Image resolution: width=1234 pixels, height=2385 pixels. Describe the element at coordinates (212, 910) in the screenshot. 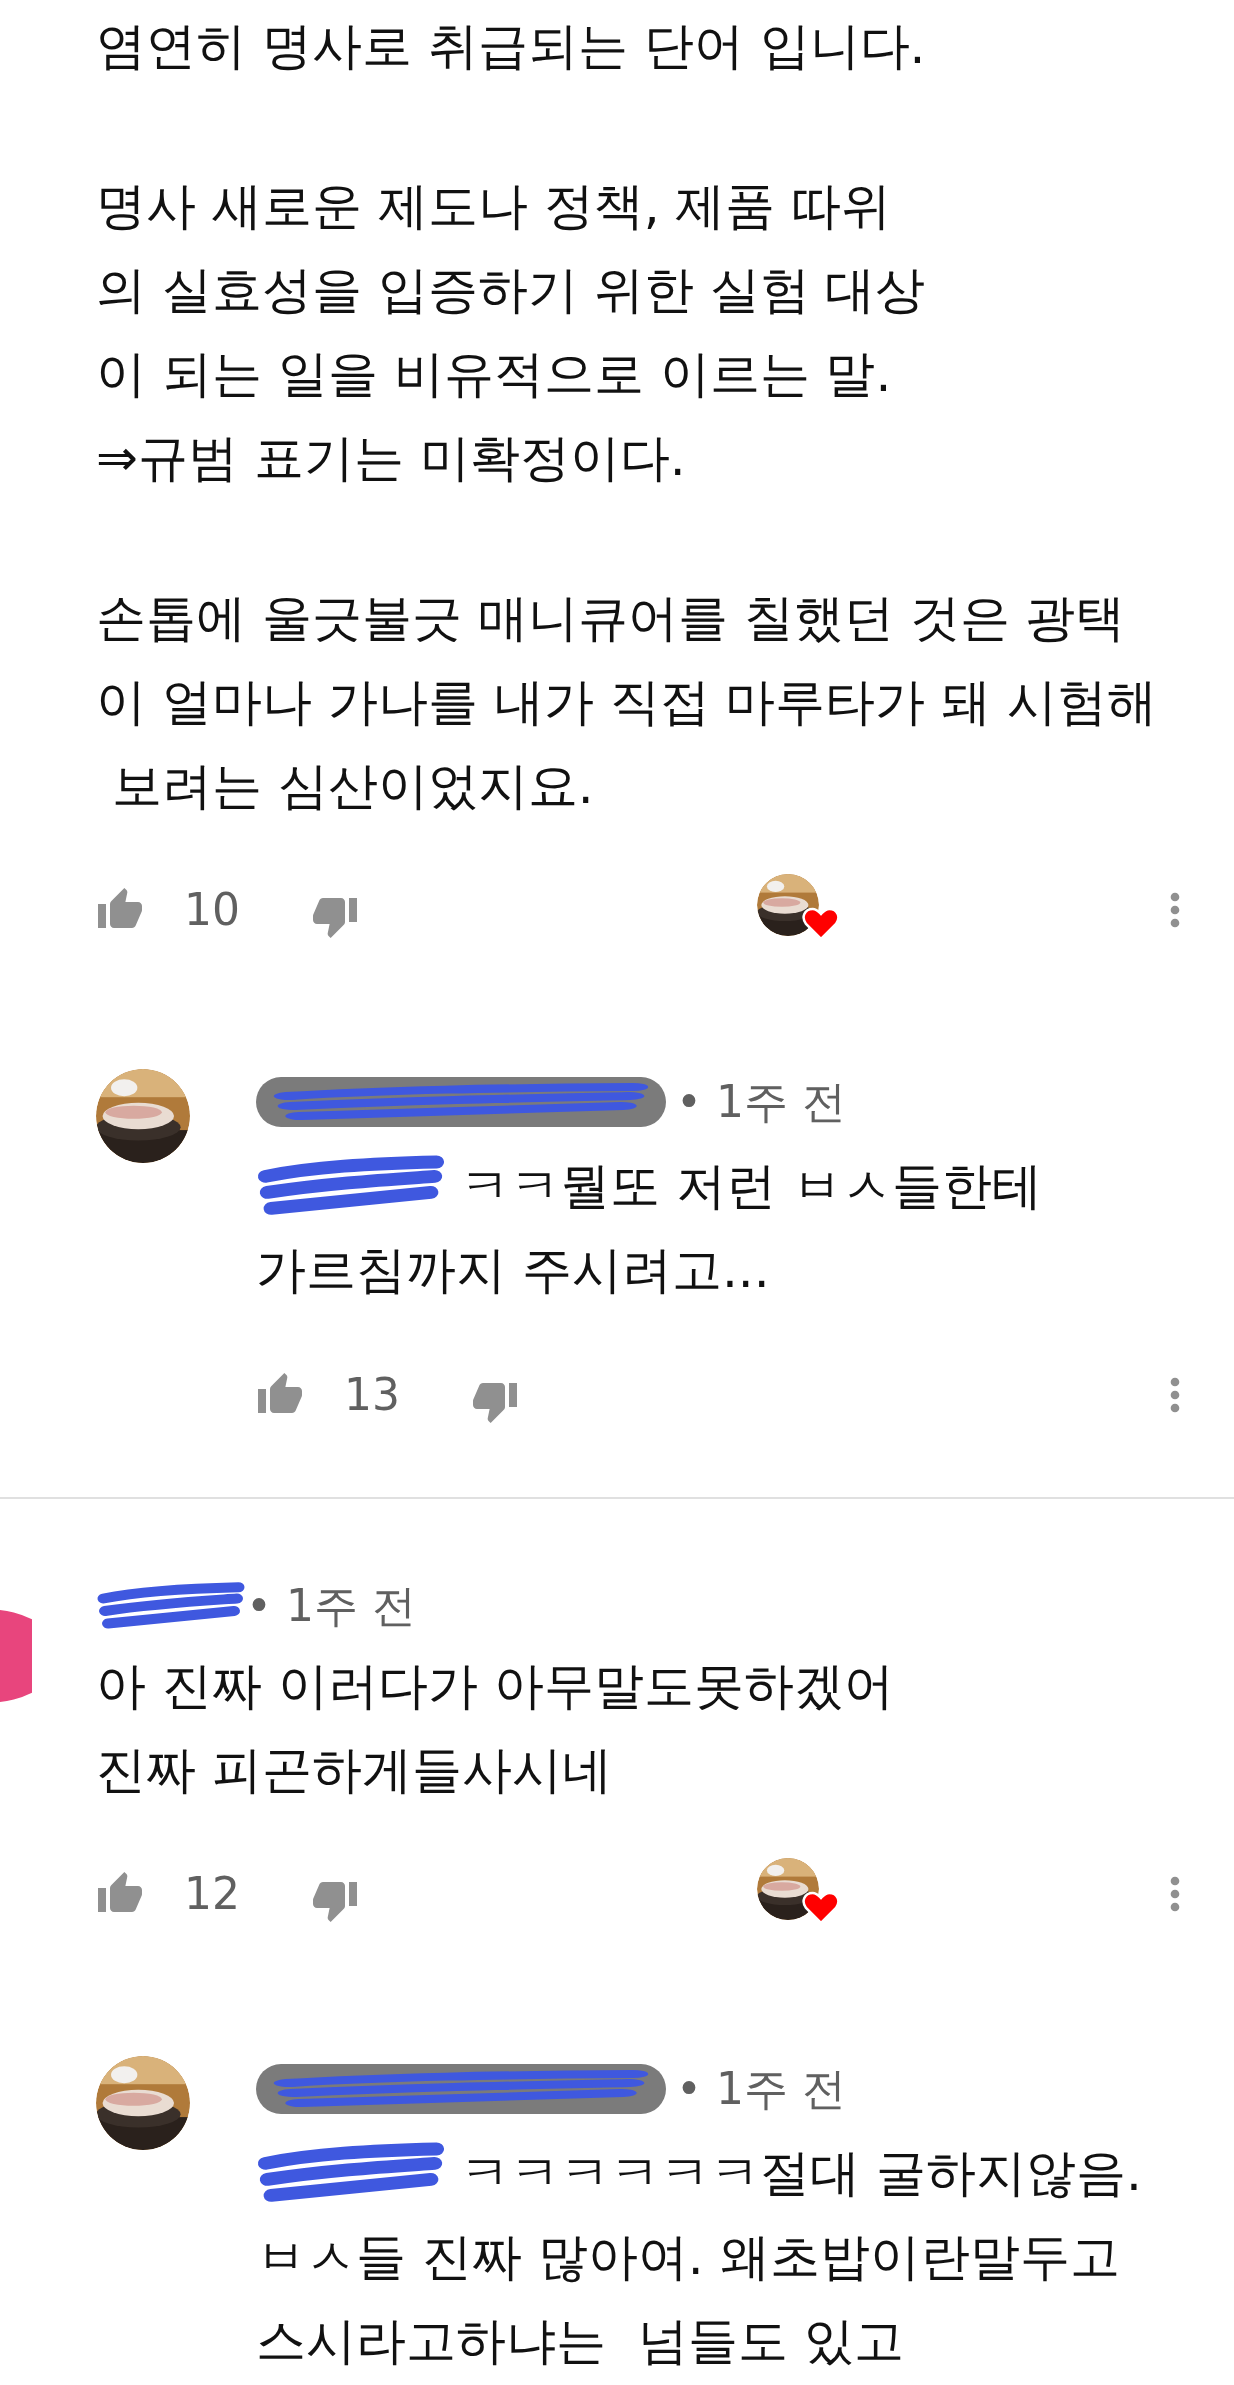

I see `like-count: 10` at that location.